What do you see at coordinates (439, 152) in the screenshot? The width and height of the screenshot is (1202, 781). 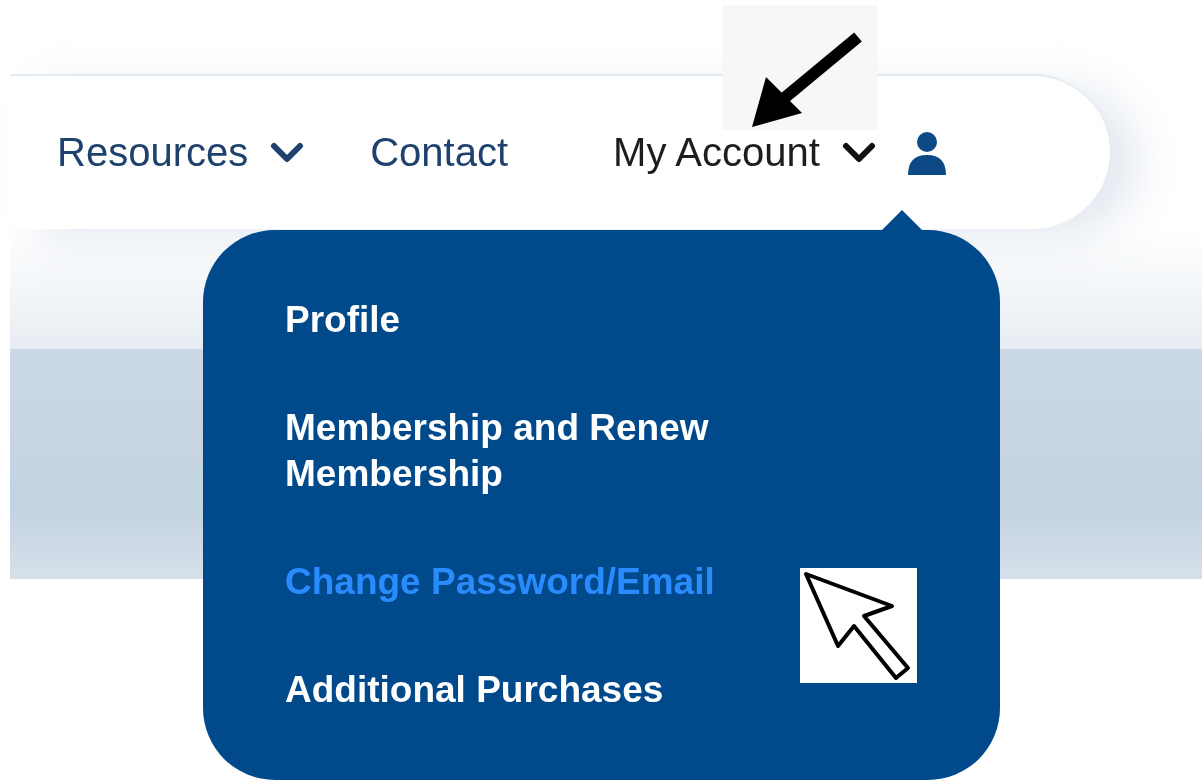 I see `nav-link: Contact` at bounding box center [439, 152].